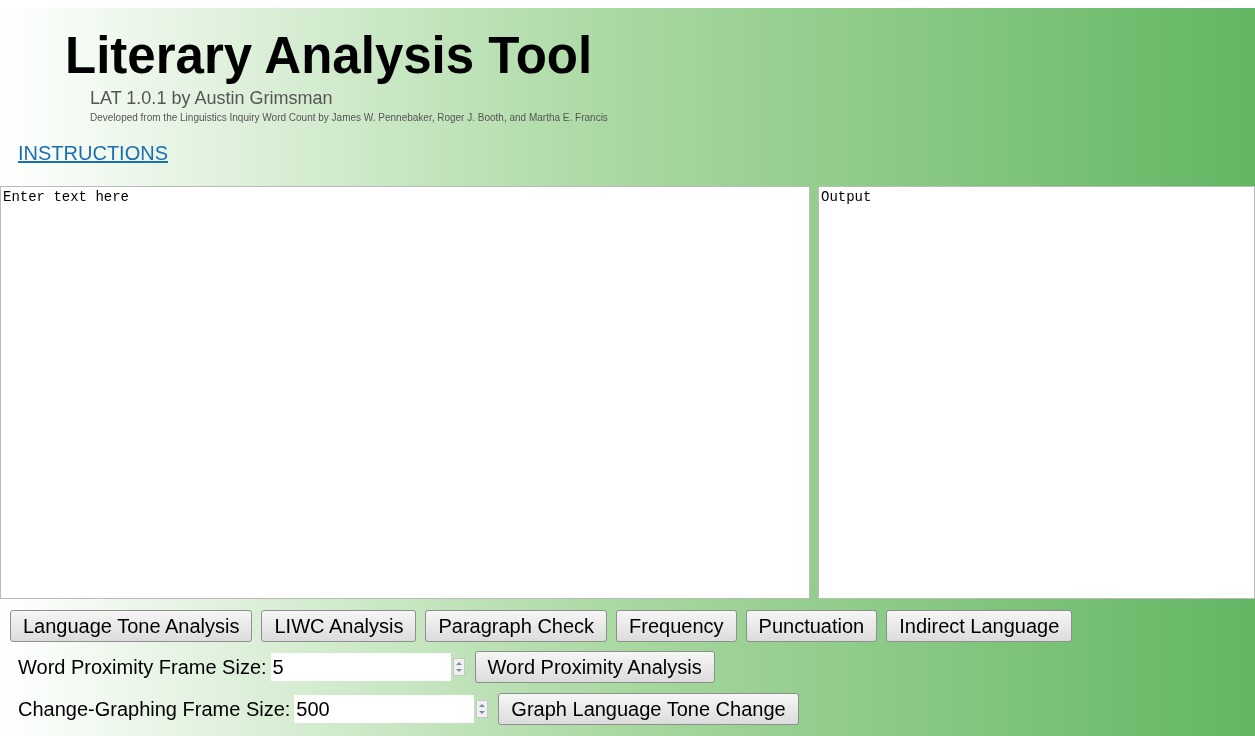  I want to click on instructions-link: INSTRUCTIONS, so click(93, 153).